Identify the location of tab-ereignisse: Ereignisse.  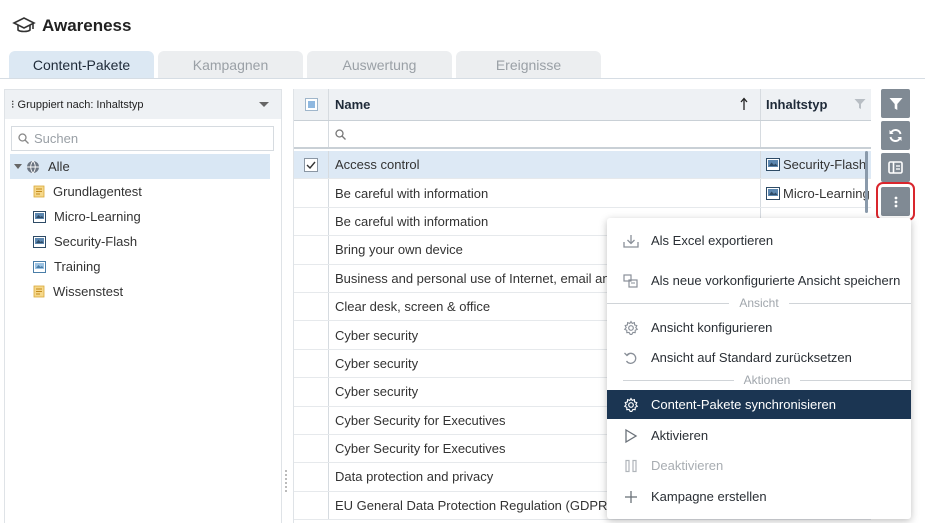
(528, 65).